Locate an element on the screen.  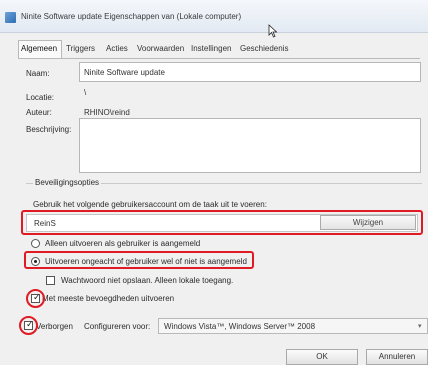
configure-for-value: Windows Vista™, Windows Server™ 2008 is located at coordinates (240, 326).